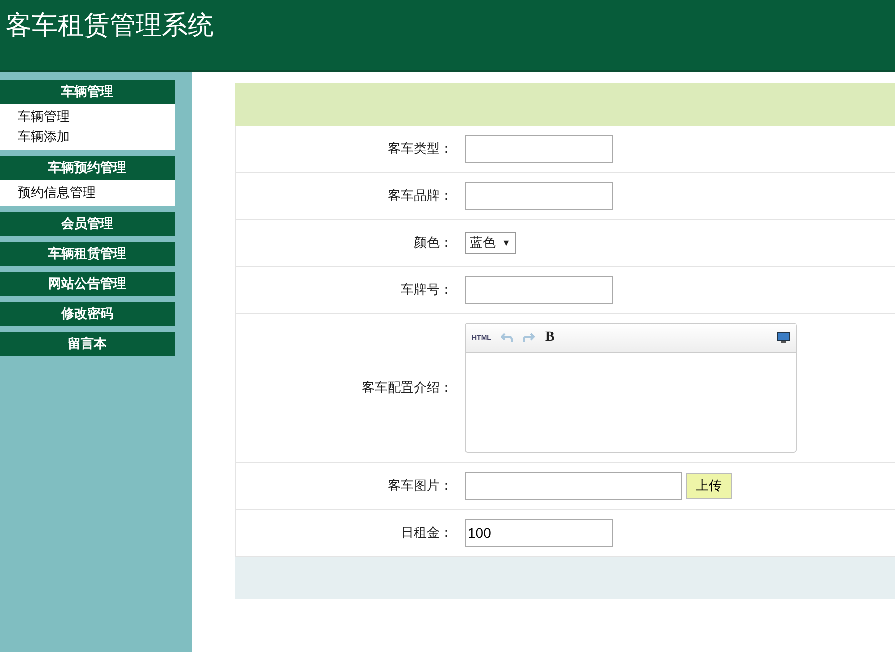 The height and width of the screenshot is (652, 895). Describe the element at coordinates (506, 243) in the screenshot. I see `caret-icon: ▼` at that location.